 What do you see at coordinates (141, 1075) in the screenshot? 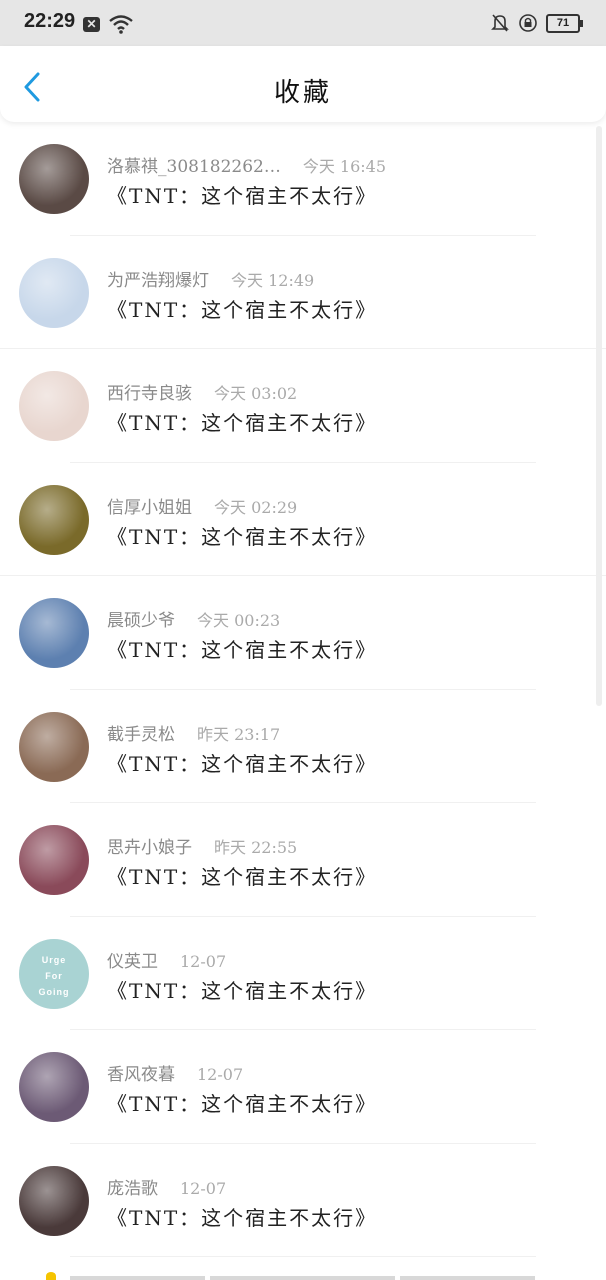
I see `username: 香风夜暮` at bounding box center [141, 1075].